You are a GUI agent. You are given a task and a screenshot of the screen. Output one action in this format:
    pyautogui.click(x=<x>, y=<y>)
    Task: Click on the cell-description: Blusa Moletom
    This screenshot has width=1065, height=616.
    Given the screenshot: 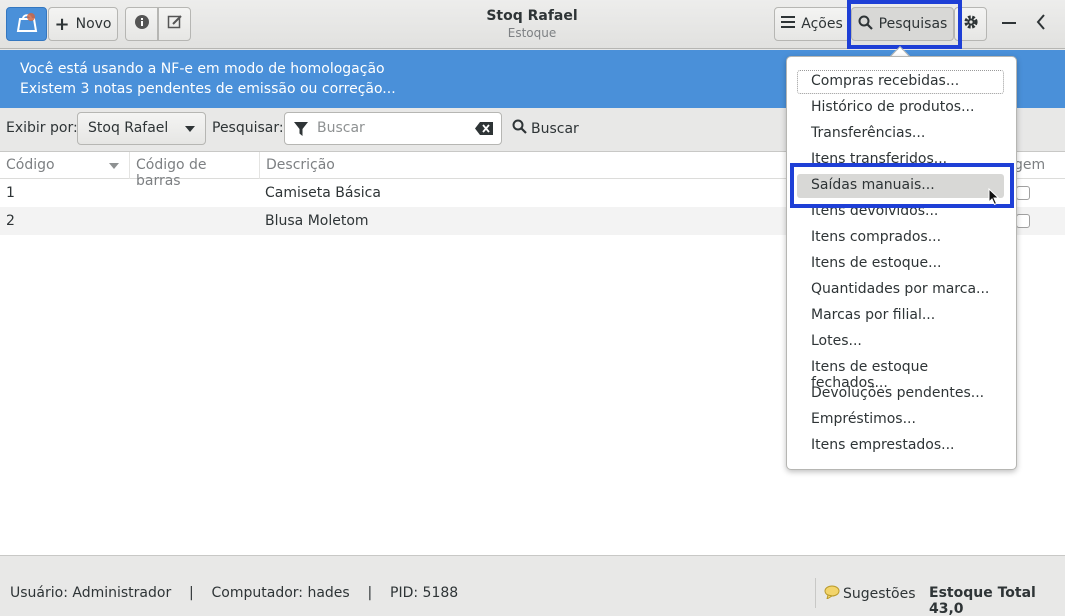 What is the action you would take?
    pyautogui.click(x=317, y=221)
    